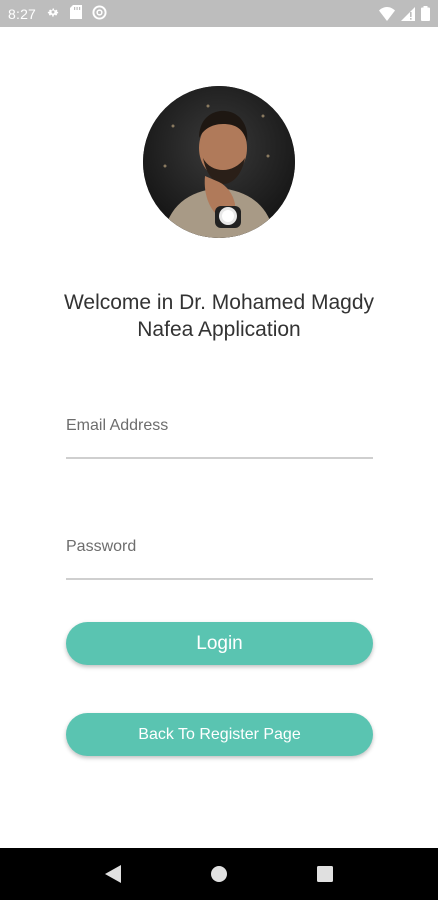  What do you see at coordinates (425, 13) in the screenshot?
I see `battery-icon` at bounding box center [425, 13].